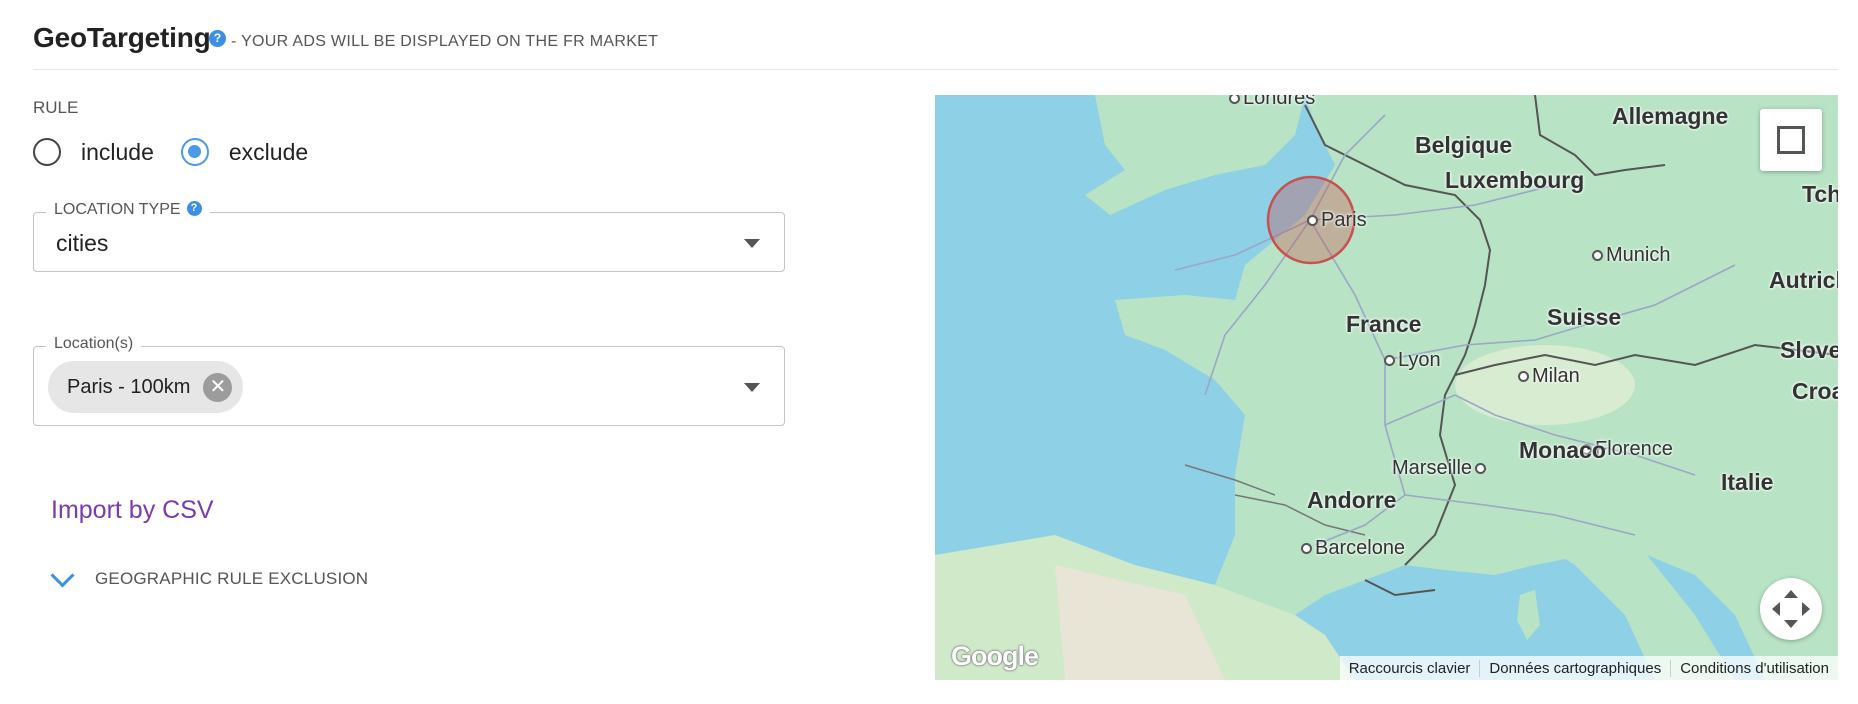 Image resolution: width=1858 pixels, height=704 pixels. Describe the element at coordinates (82, 243) in the screenshot. I see `location-type-value: cities` at that location.